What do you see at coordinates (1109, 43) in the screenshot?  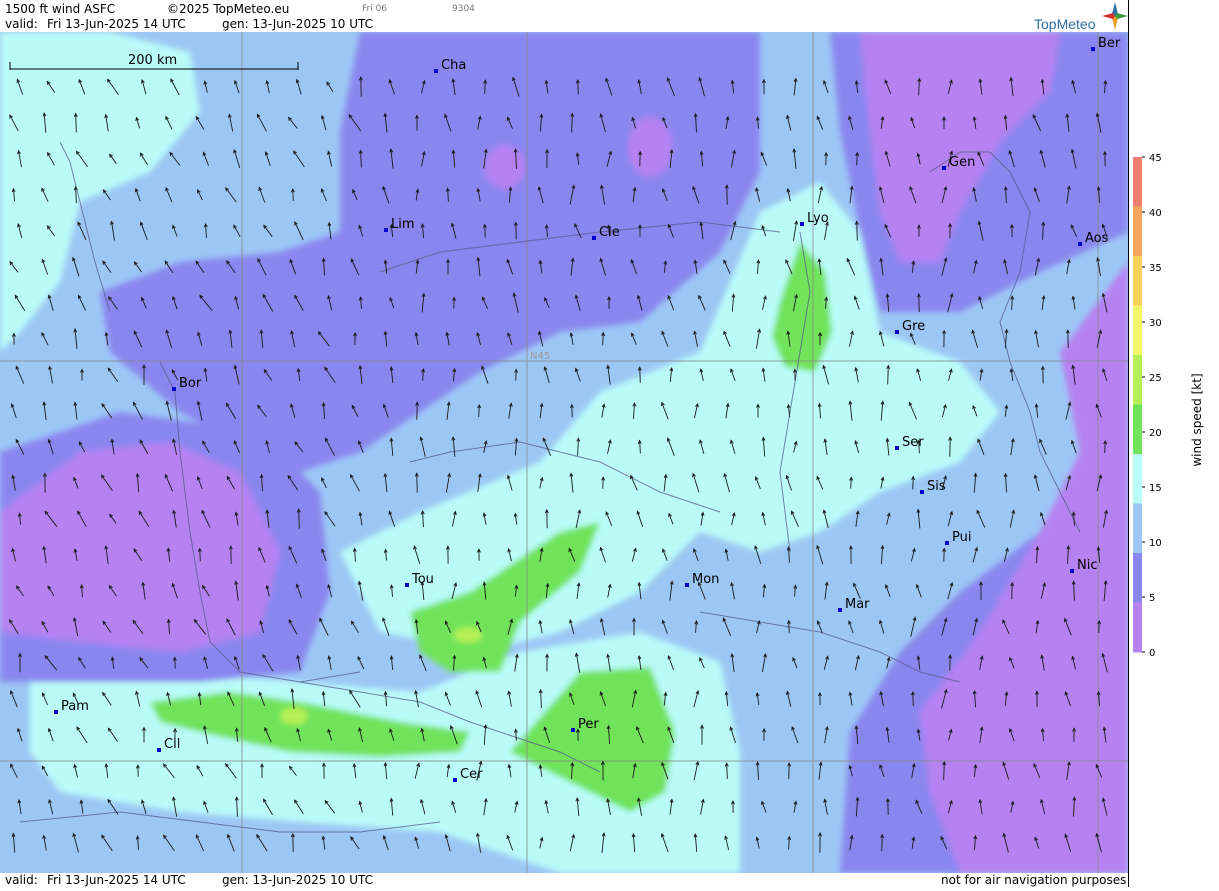 I see `city-label: Ber` at bounding box center [1109, 43].